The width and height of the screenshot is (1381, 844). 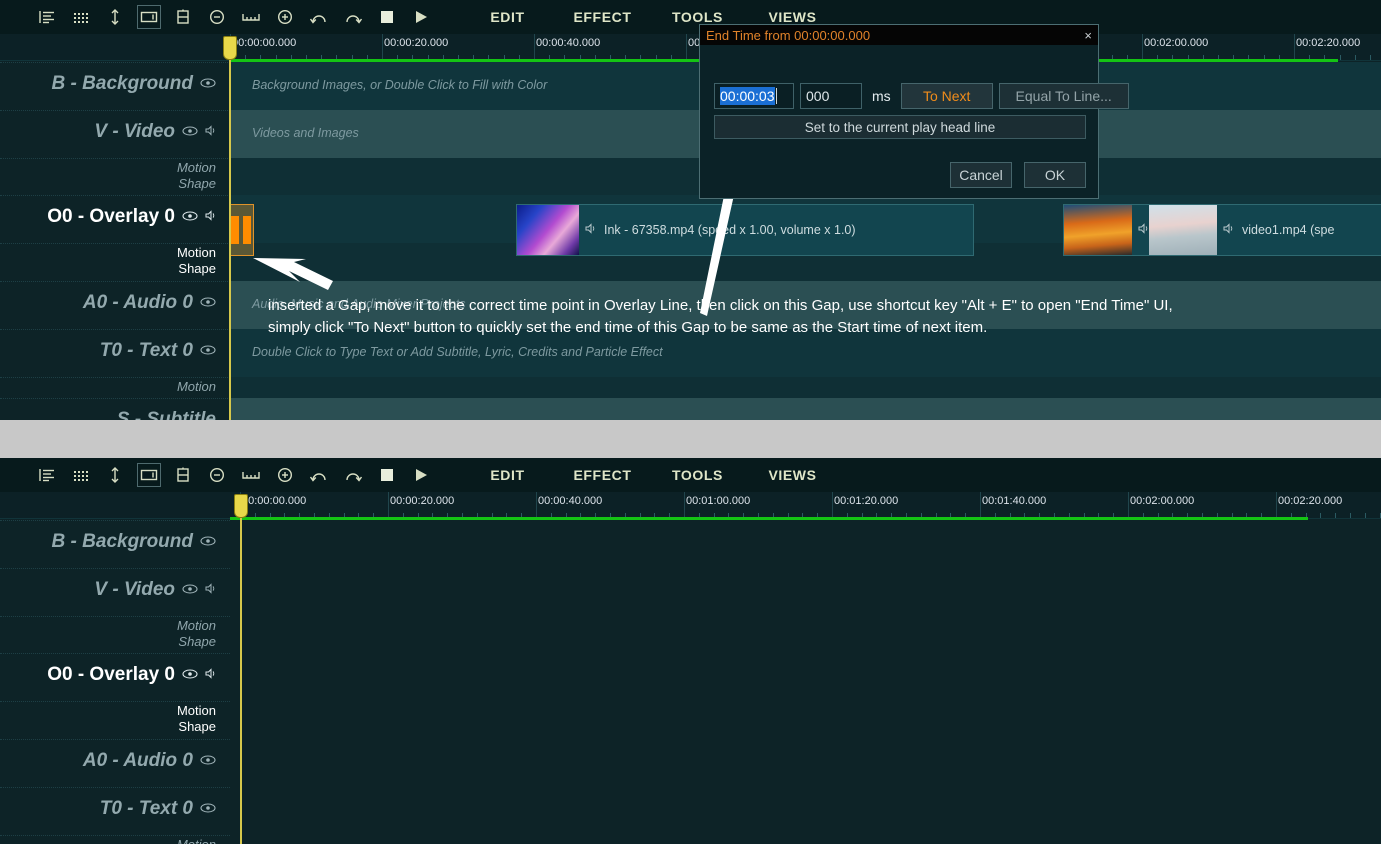 I want to click on zoom-out-icon, so click(x=217, y=475).